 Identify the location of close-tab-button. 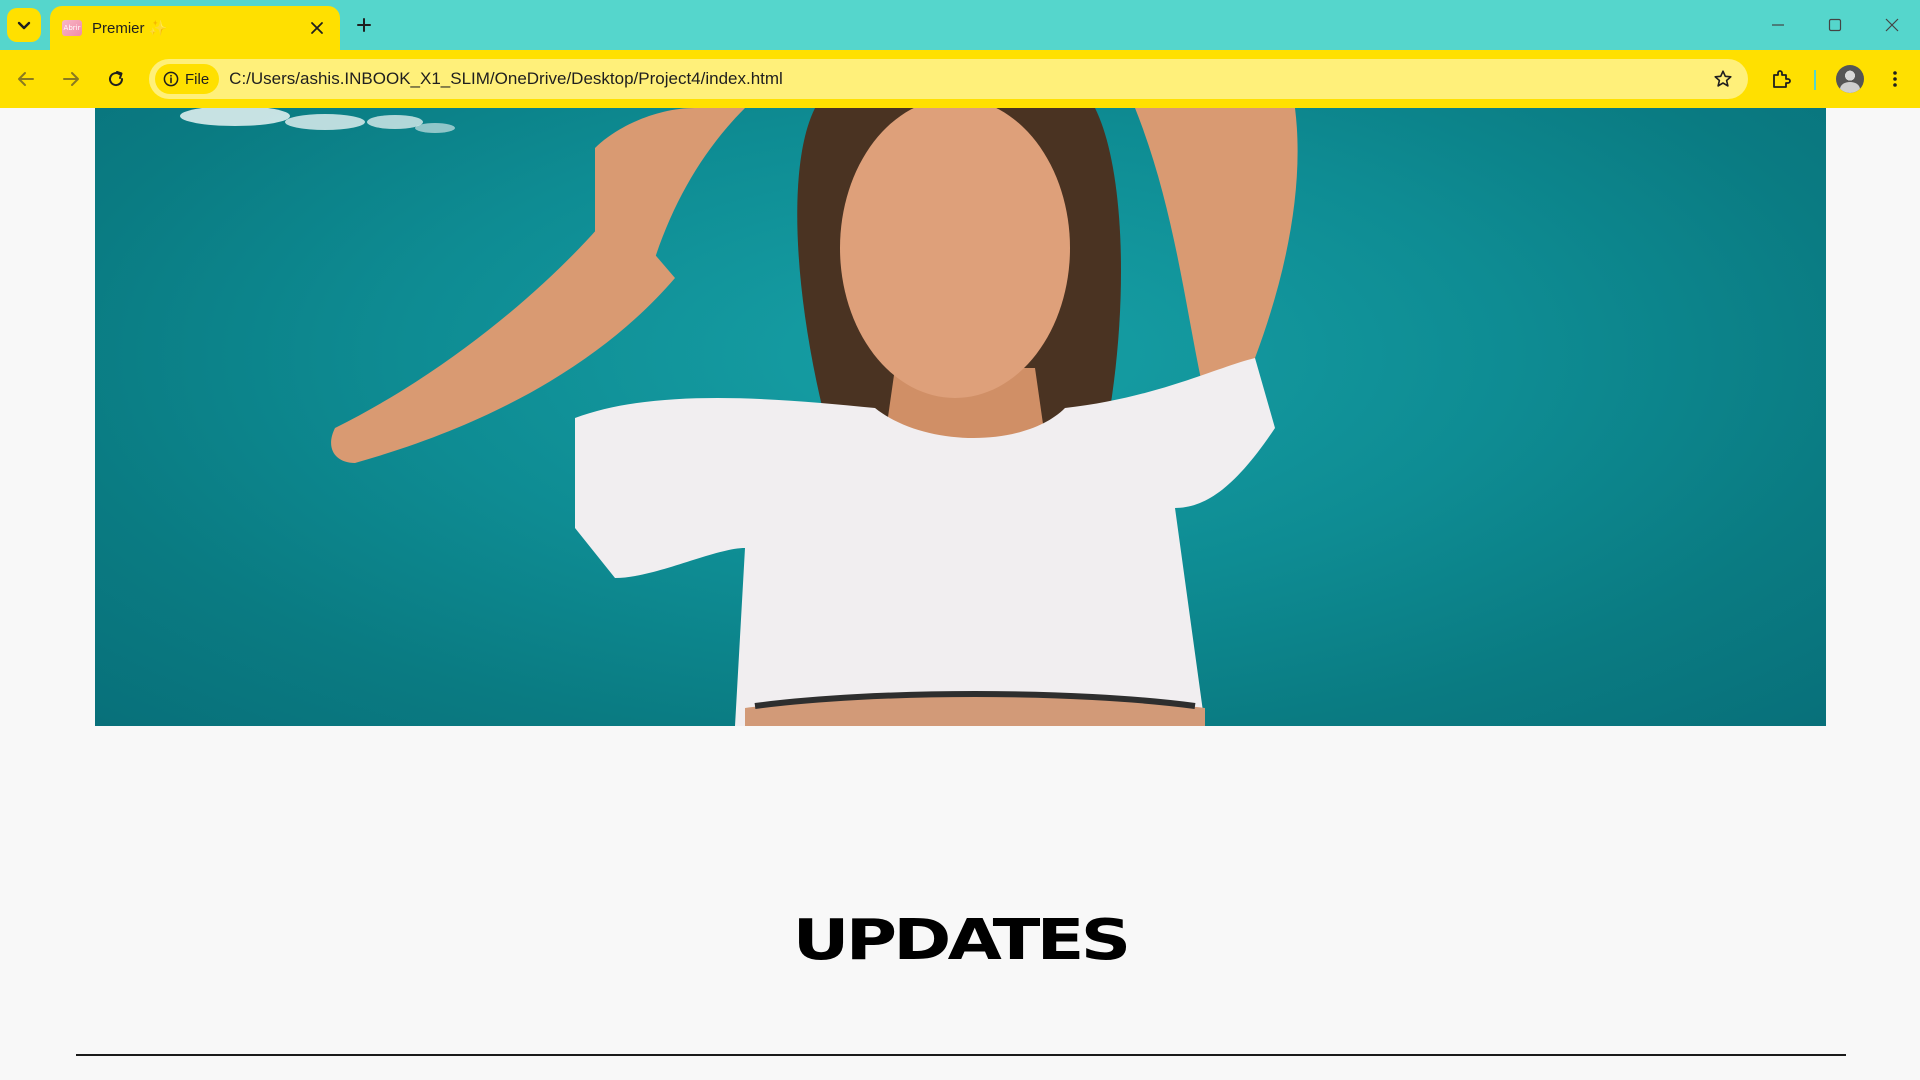
(317, 28).